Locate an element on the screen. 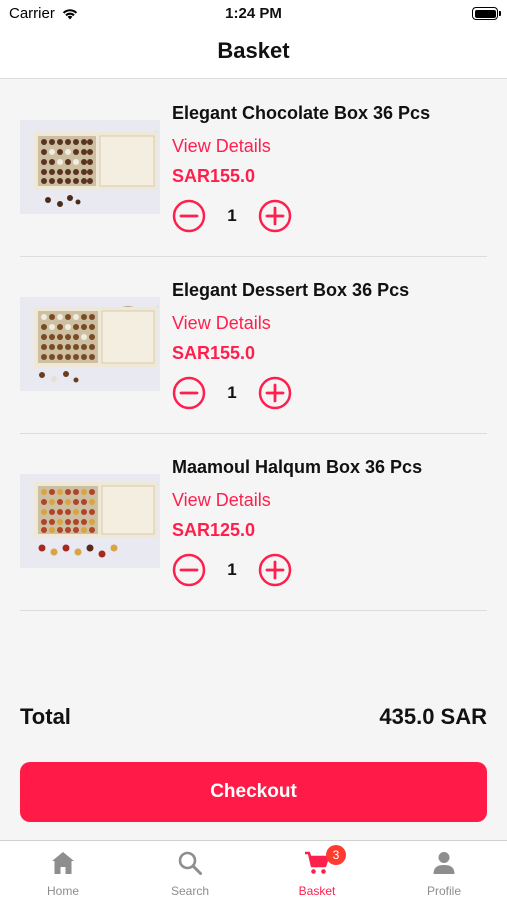 The width and height of the screenshot is (507, 900). tab-home: Home is located at coordinates (63, 870).